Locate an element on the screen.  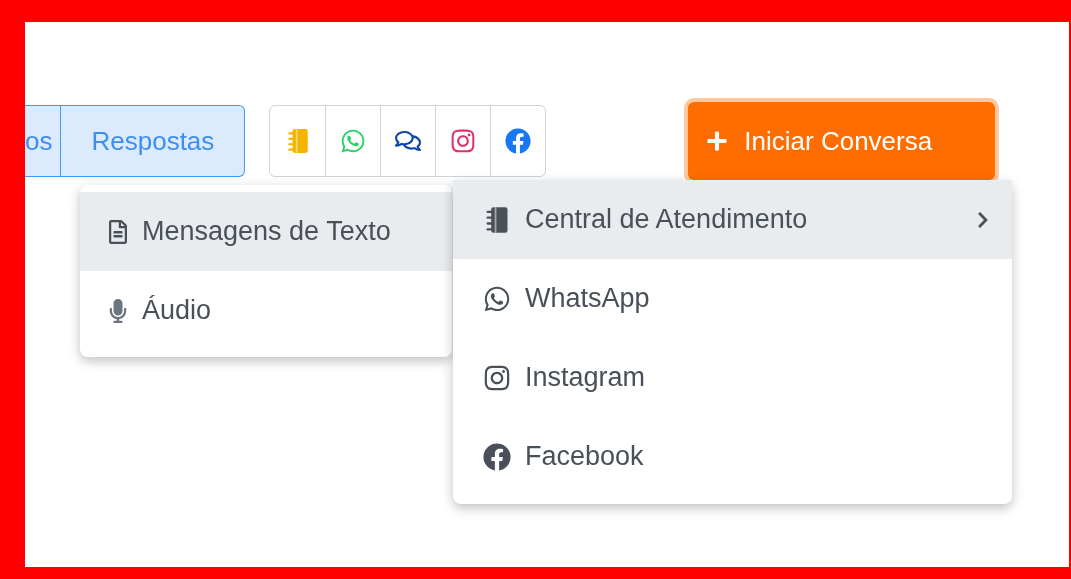
menu-item: Instagram is located at coordinates (732, 377).